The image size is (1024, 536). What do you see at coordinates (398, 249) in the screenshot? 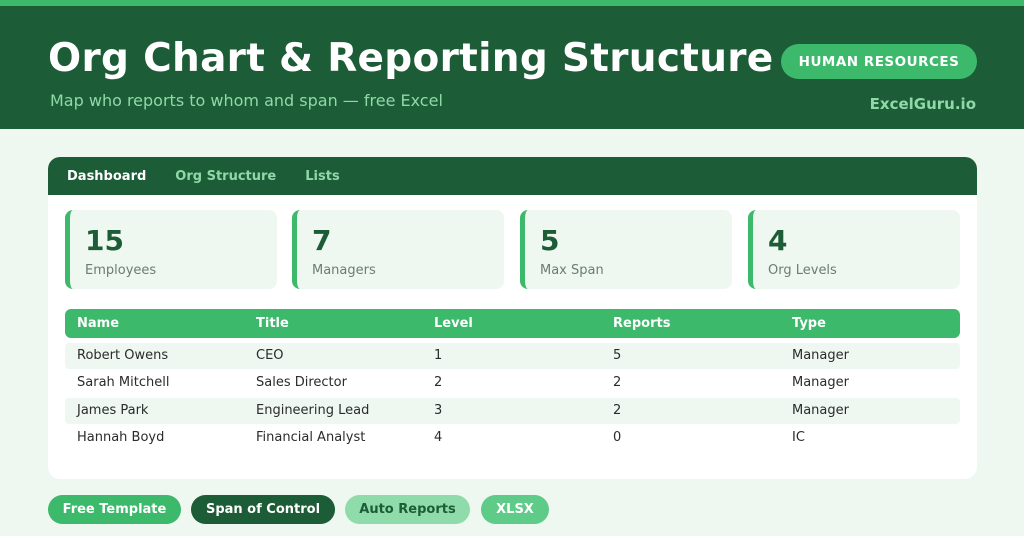
I see `stat-card-managers: 7 Managers` at bounding box center [398, 249].